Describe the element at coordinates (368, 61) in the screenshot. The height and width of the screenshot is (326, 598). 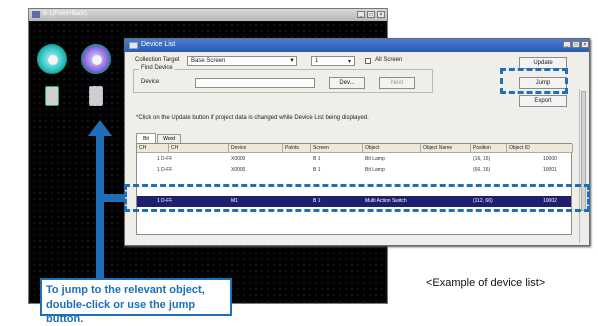
I see `all-screen-checkbox` at that location.